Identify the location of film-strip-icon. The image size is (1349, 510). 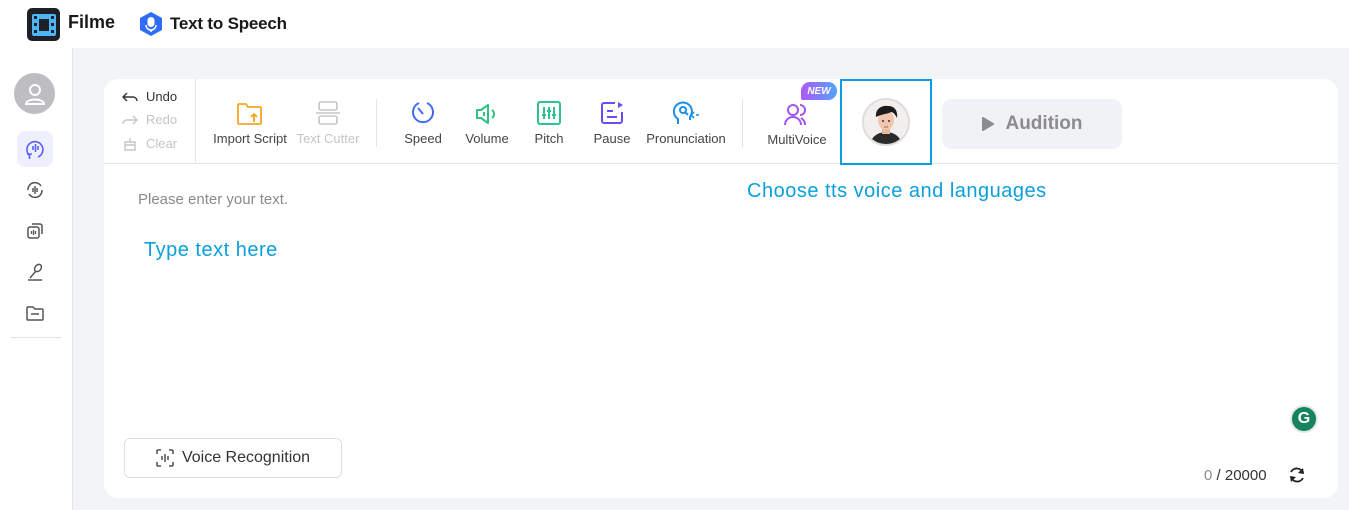
(43, 24).